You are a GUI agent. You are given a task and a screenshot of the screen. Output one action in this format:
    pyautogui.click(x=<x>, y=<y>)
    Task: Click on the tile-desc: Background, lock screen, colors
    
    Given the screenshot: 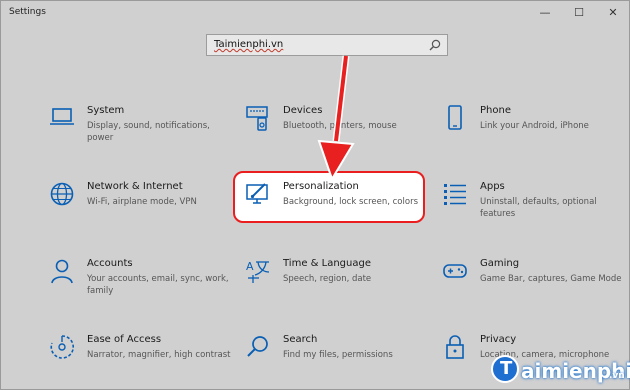 What is the action you would take?
    pyautogui.click(x=350, y=202)
    